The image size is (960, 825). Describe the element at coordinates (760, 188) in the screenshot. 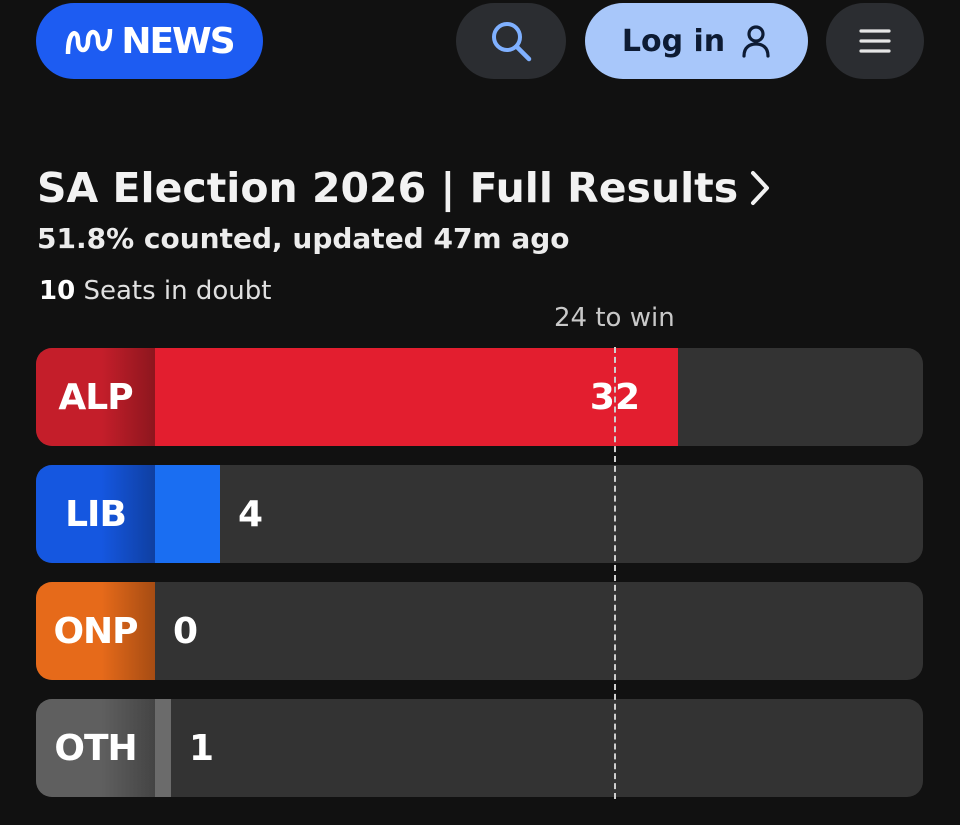

I see `chevron-right-icon` at that location.